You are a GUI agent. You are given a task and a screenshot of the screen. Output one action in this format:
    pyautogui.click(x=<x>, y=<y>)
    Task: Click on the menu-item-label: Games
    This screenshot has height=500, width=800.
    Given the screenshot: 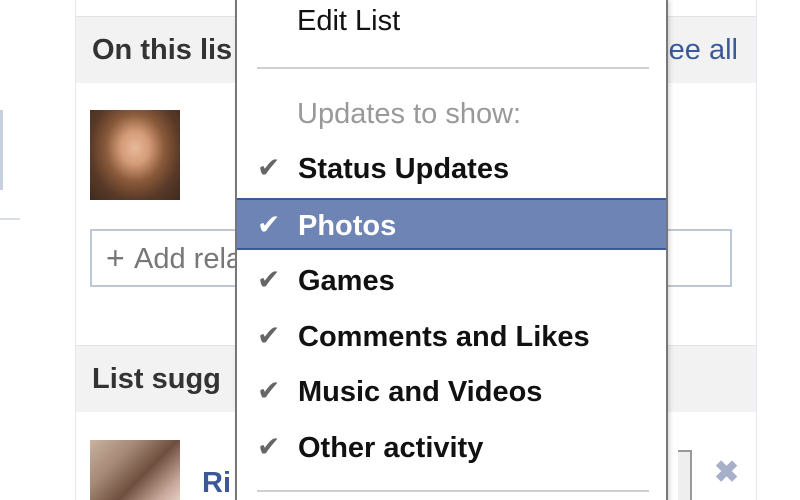 What is the action you would take?
    pyautogui.click(x=346, y=281)
    